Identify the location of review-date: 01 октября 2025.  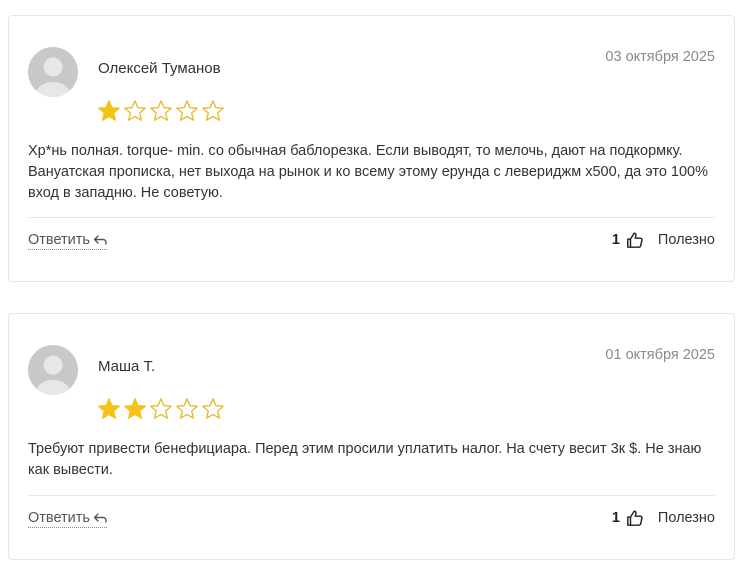
(660, 355).